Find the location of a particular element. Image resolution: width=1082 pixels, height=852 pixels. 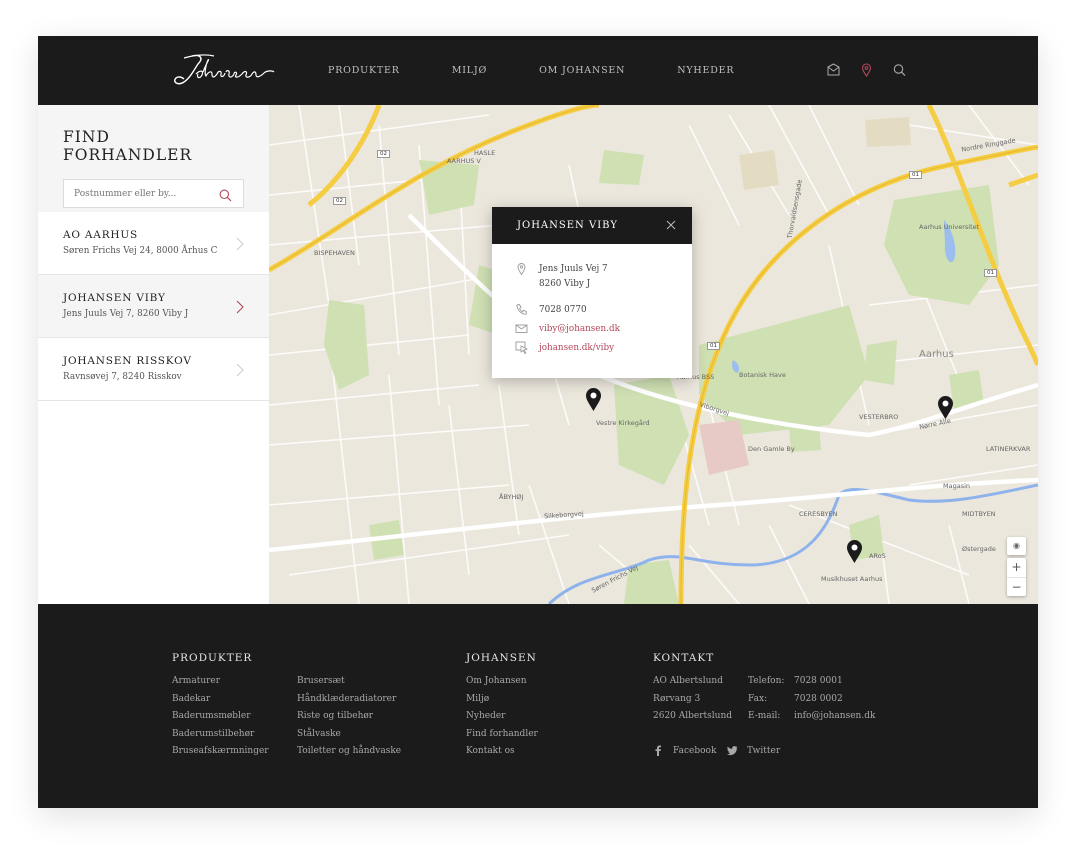

footer-kontakt-title: KONTAKT is located at coordinates (684, 658).